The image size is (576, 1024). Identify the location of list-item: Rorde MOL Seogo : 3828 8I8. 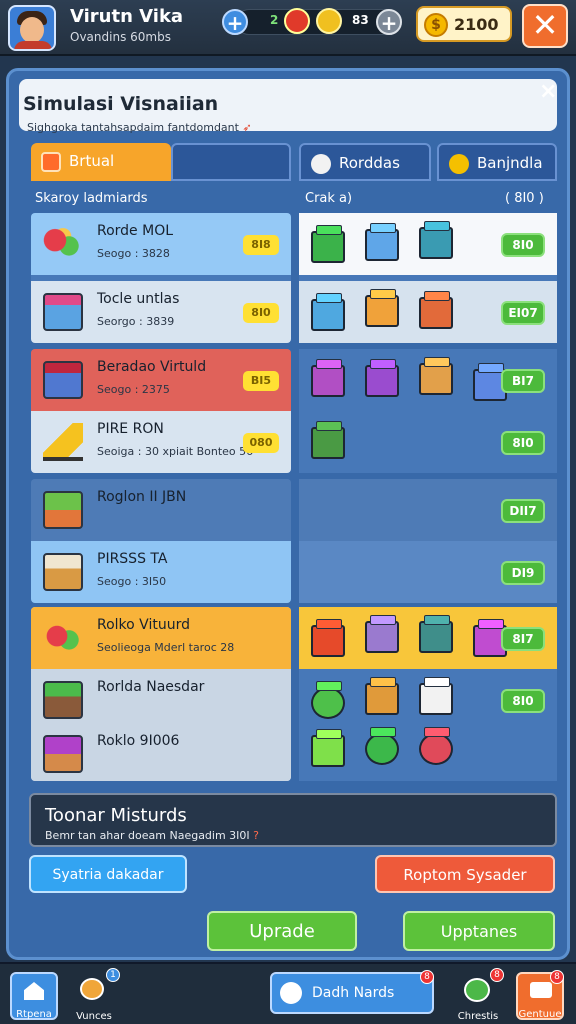
(161, 244).